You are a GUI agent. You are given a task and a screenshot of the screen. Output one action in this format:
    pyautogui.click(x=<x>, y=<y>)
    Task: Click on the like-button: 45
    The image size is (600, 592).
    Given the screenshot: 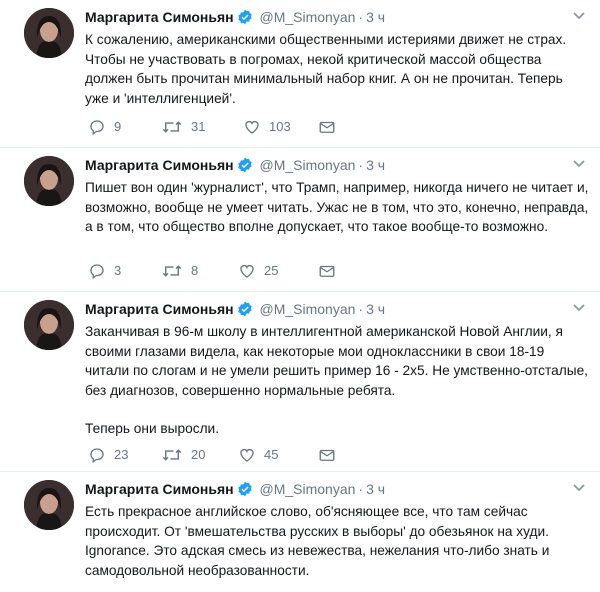 What is the action you would take?
    pyautogui.click(x=258, y=455)
    